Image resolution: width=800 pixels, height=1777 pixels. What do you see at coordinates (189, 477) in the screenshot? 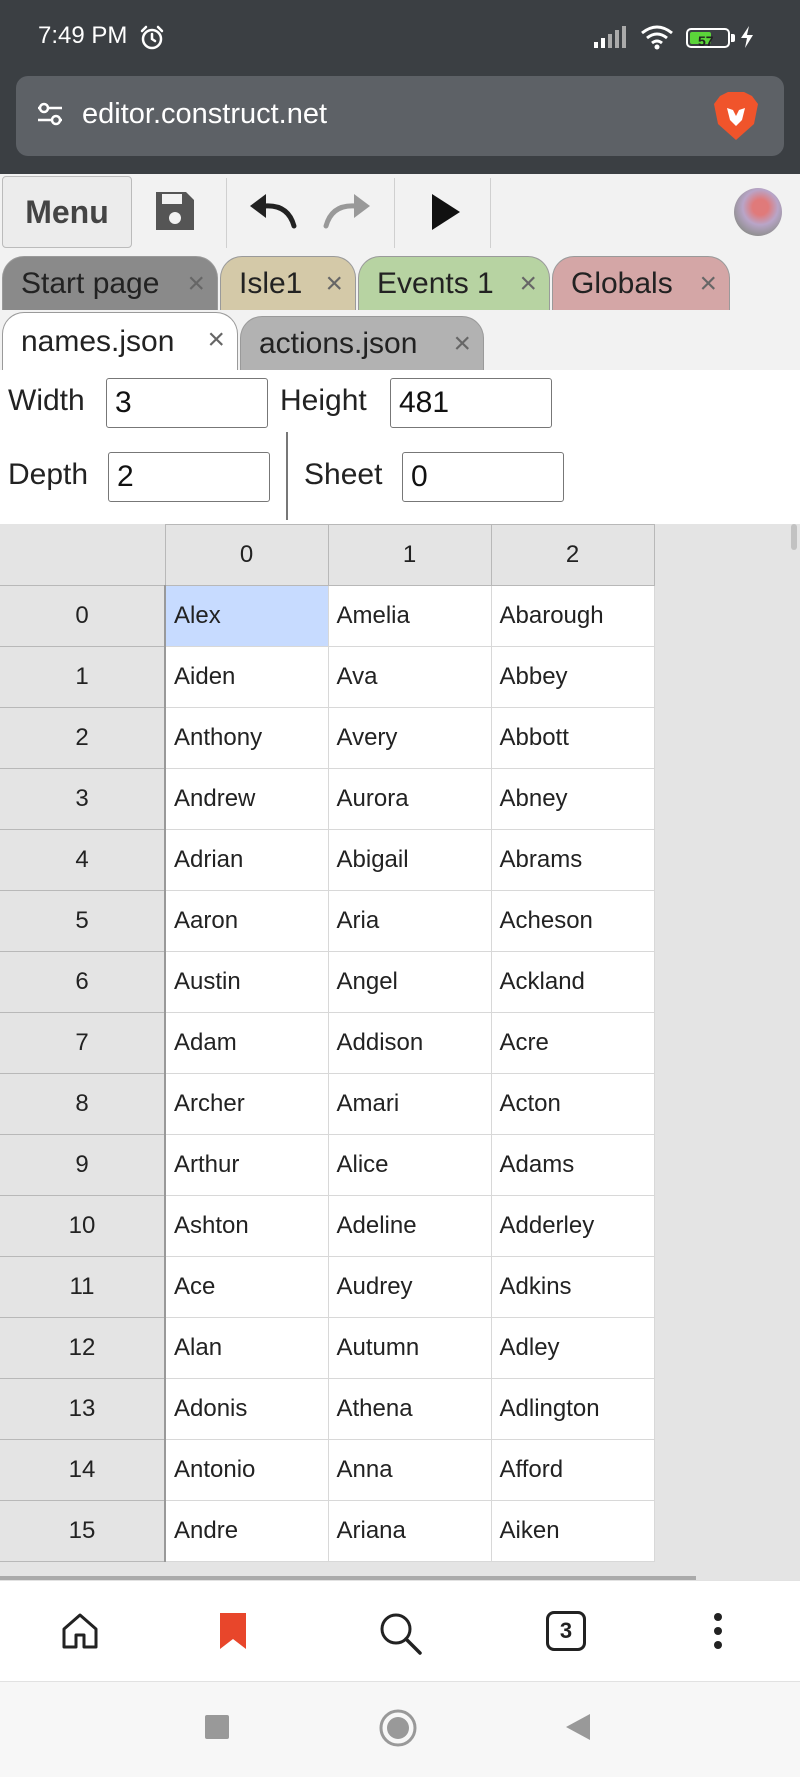
I see `depth-field` at bounding box center [189, 477].